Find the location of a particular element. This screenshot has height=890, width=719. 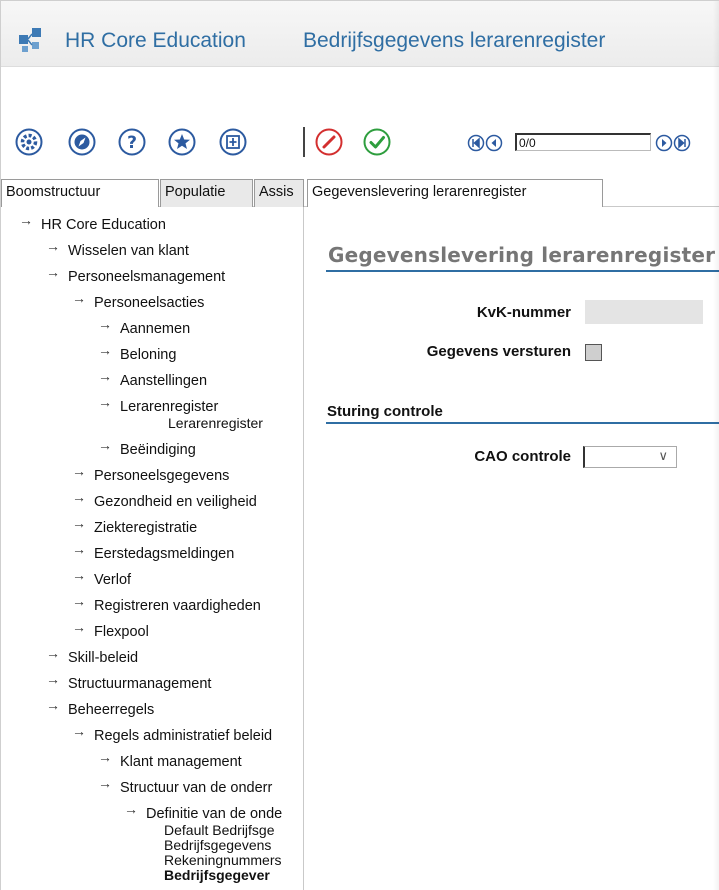

tree-item: → Personeelsacties is located at coordinates (138, 300).